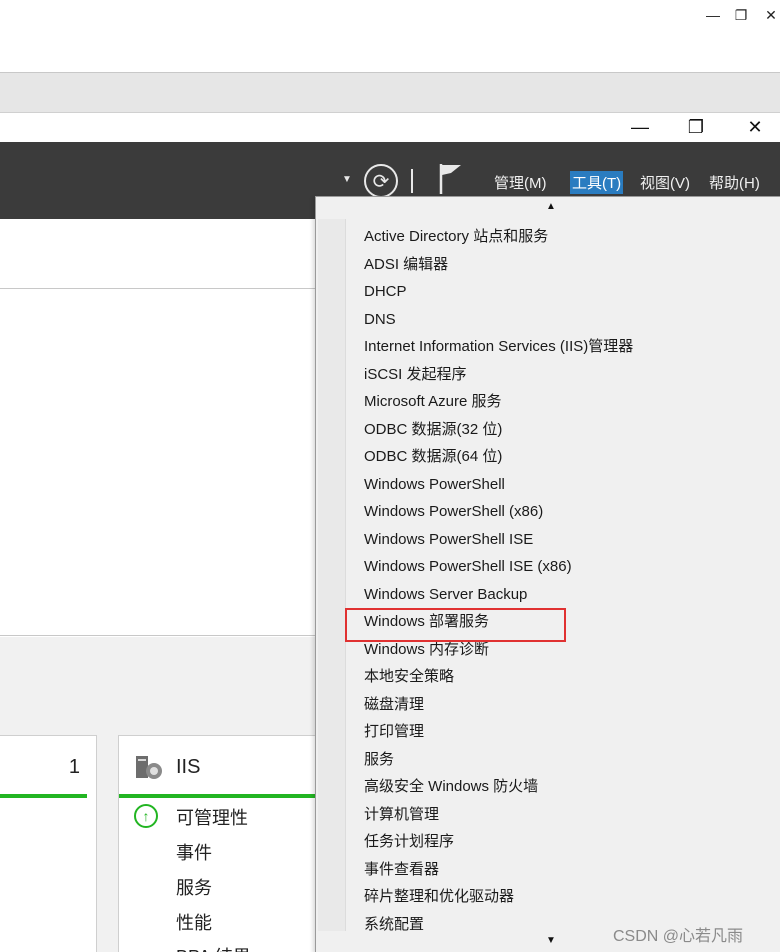  What do you see at coordinates (394, 925) in the screenshot?
I see `menu-item: 系统配置` at bounding box center [394, 925].